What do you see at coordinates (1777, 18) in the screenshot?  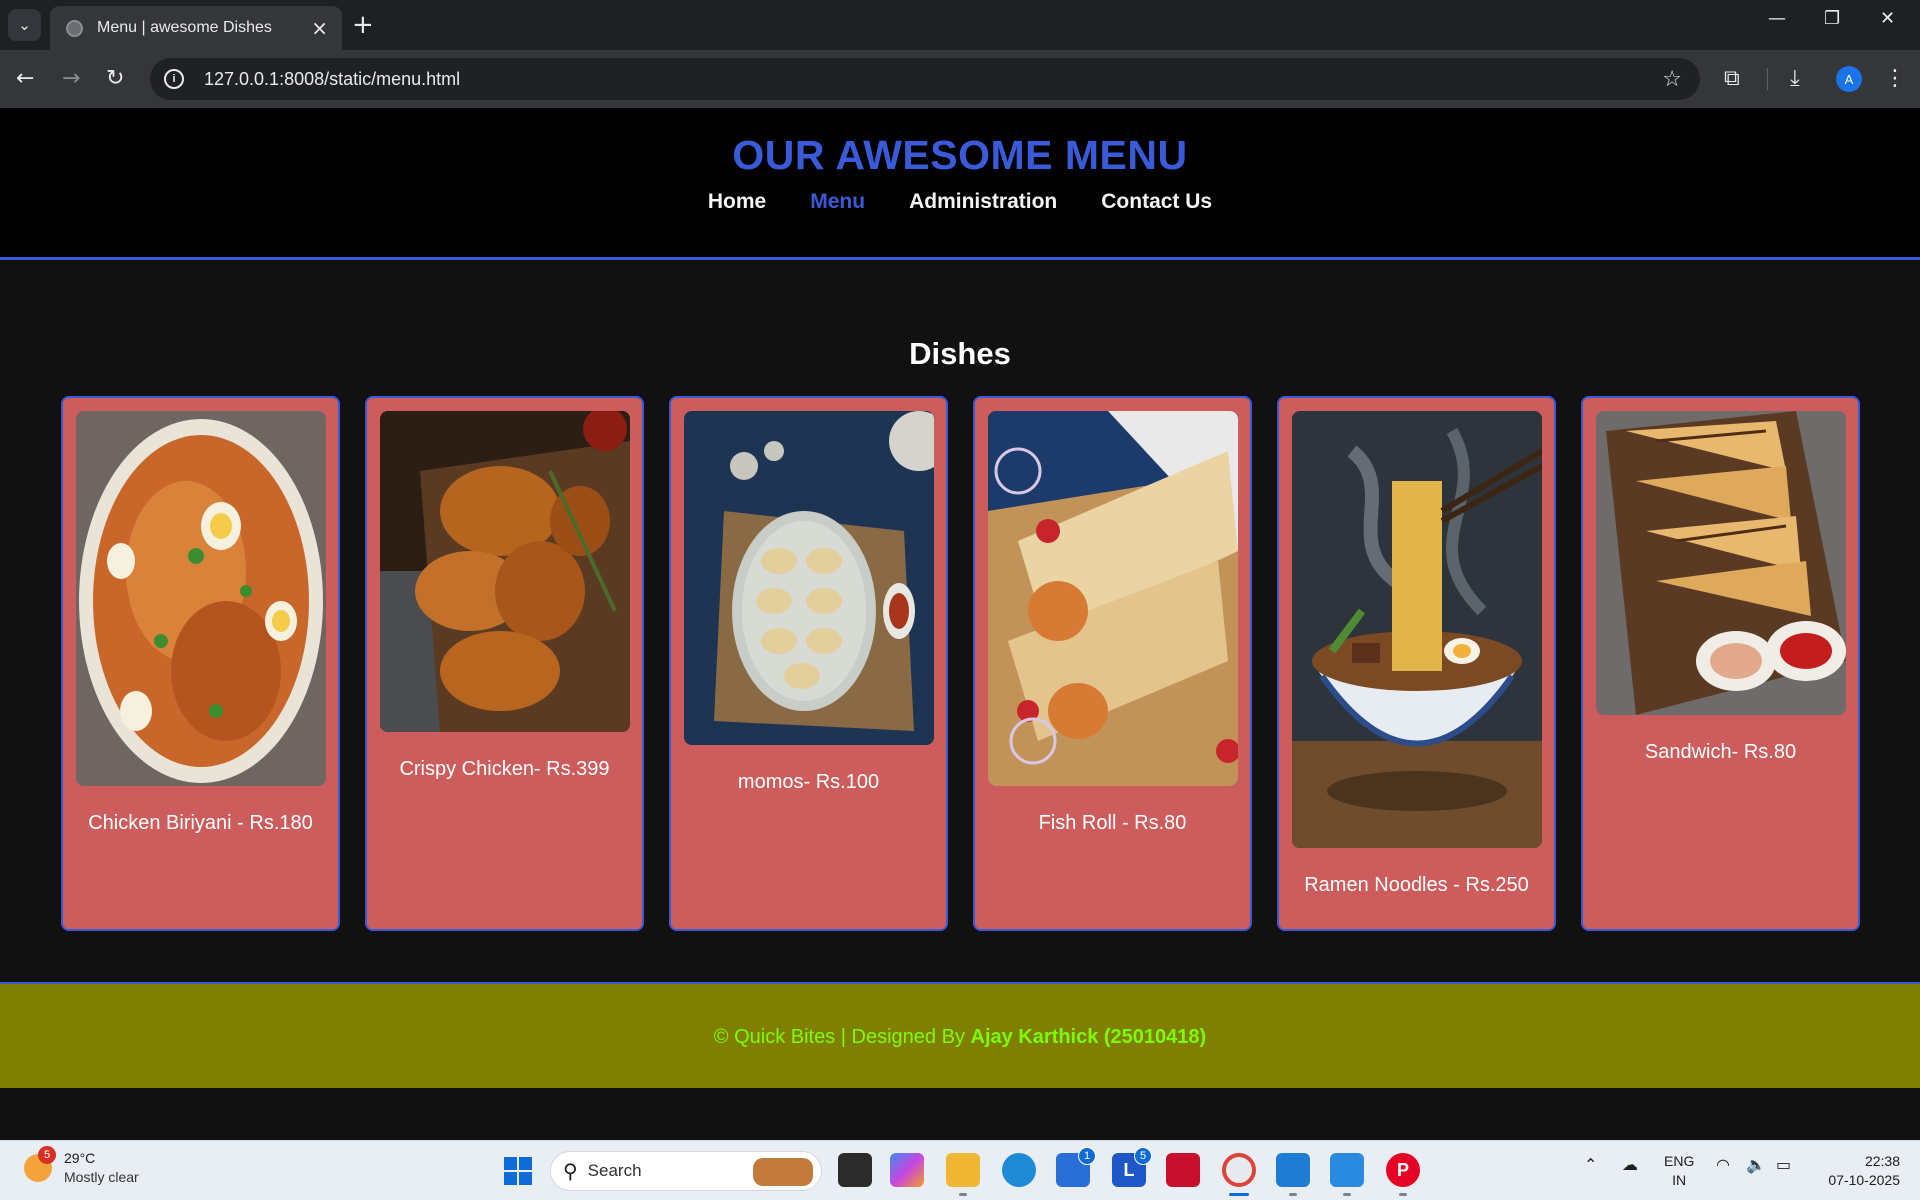 I see `minimize-icon: —` at bounding box center [1777, 18].